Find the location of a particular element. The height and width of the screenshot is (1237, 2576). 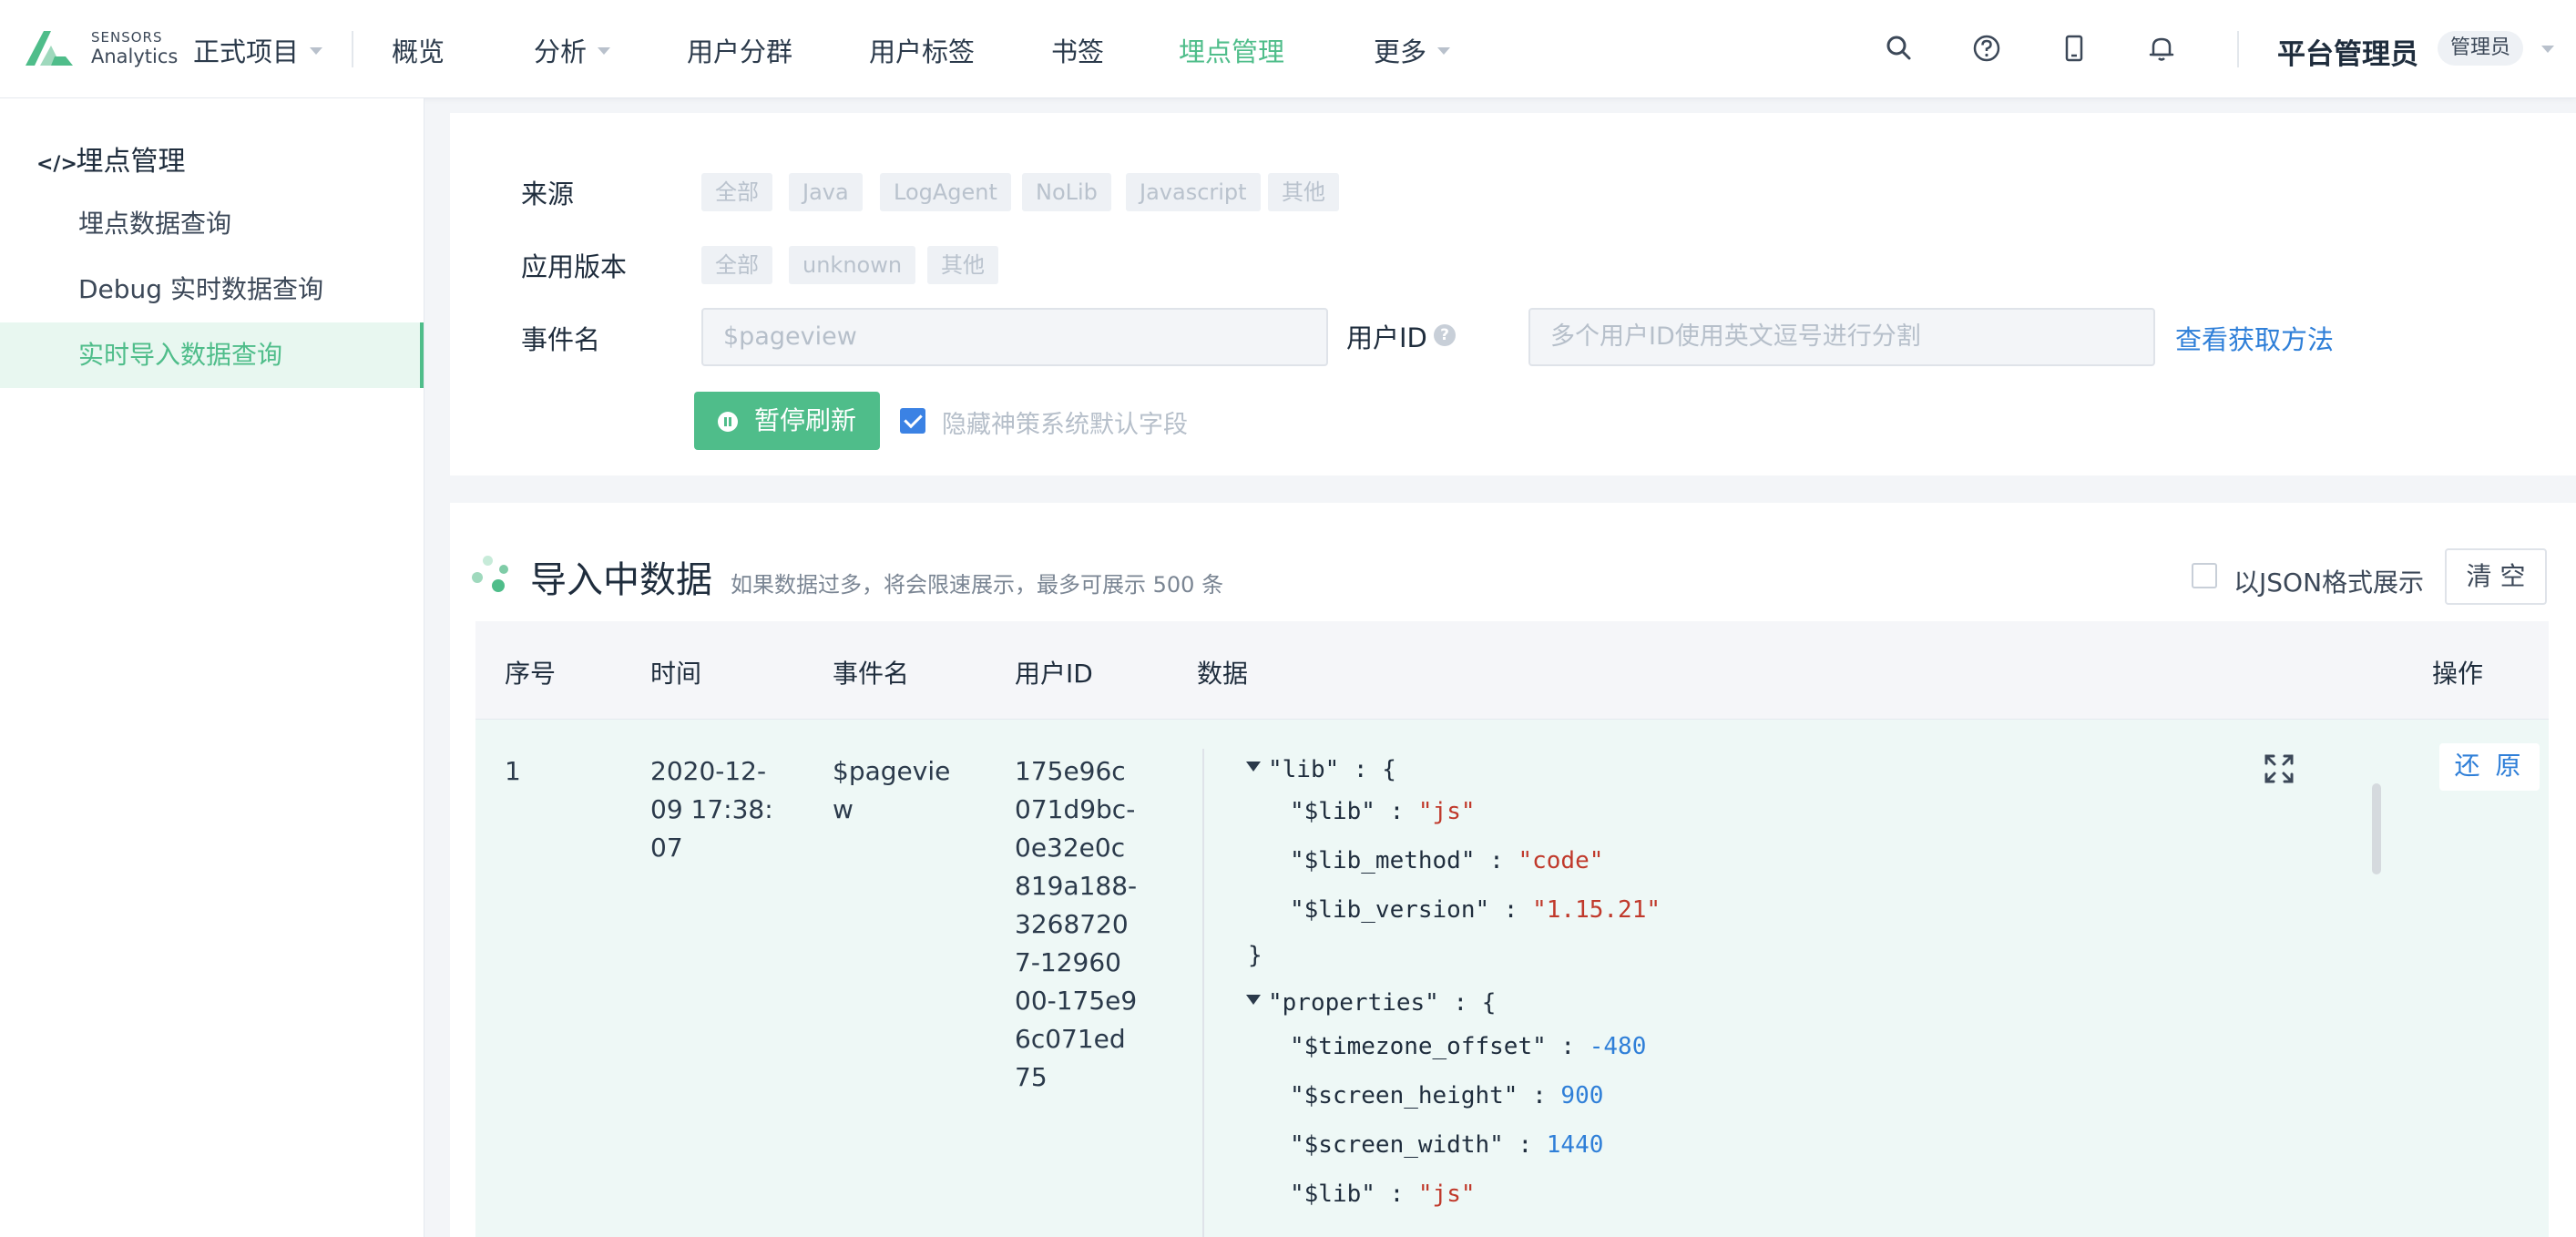

json-value: "code" is located at coordinates (1561, 860).